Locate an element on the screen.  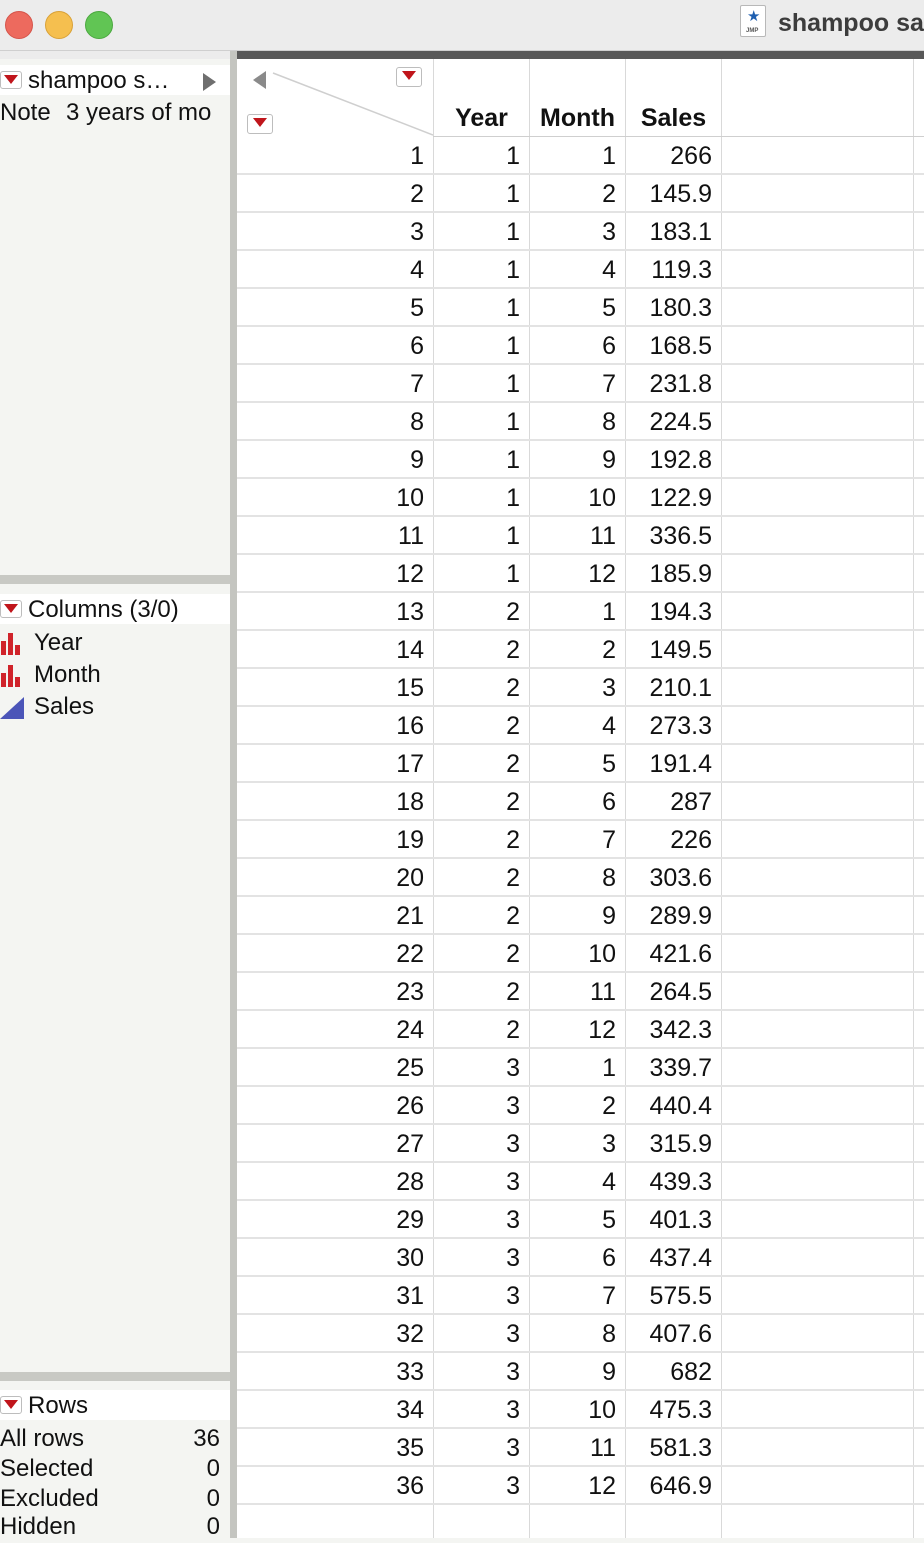
cell-sales: 439.3 is located at coordinates (668, 1182).